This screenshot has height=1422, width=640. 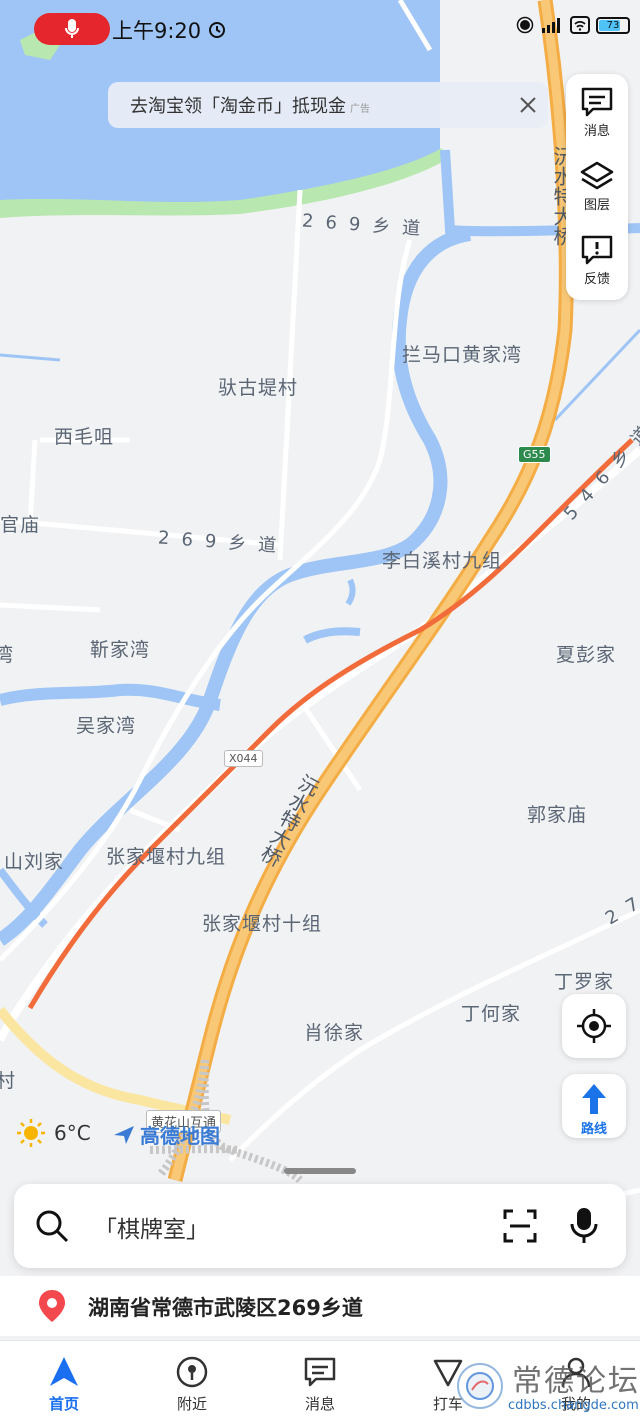 I want to click on place-label: 湾, so click(x=7, y=655).